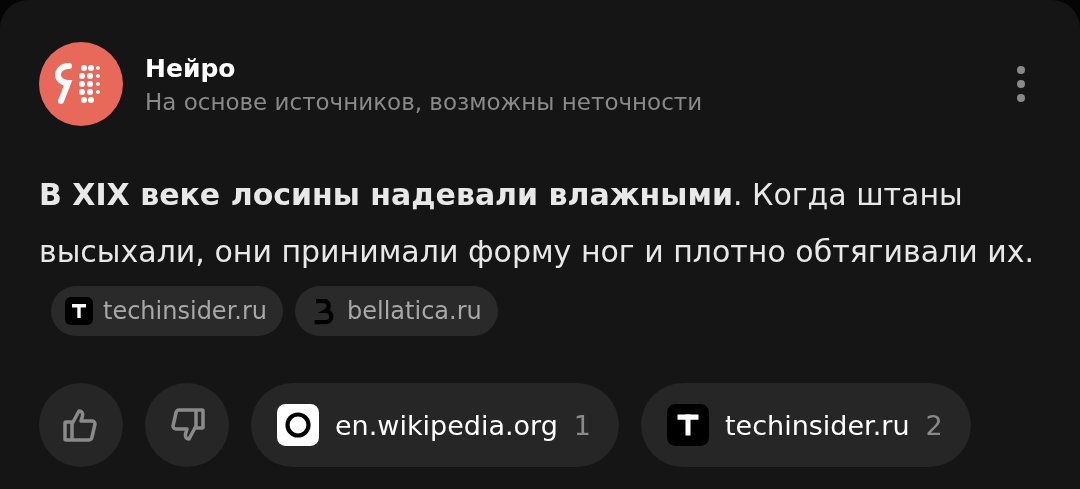 The height and width of the screenshot is (489, 1080). Describe the element at coordinates (582, 425) in the screenshot. I see `source-count: 1` at that location.